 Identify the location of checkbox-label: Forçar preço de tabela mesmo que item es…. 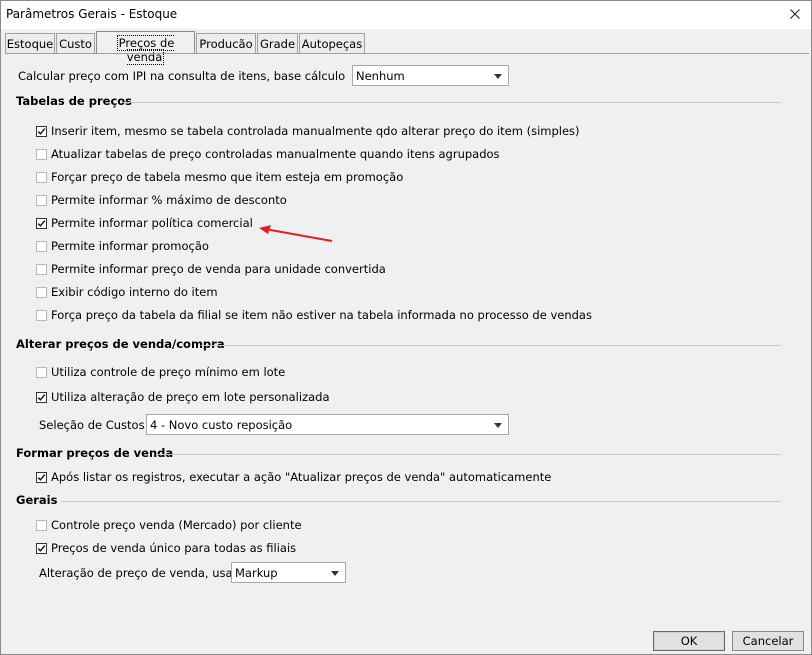
(227, 177).